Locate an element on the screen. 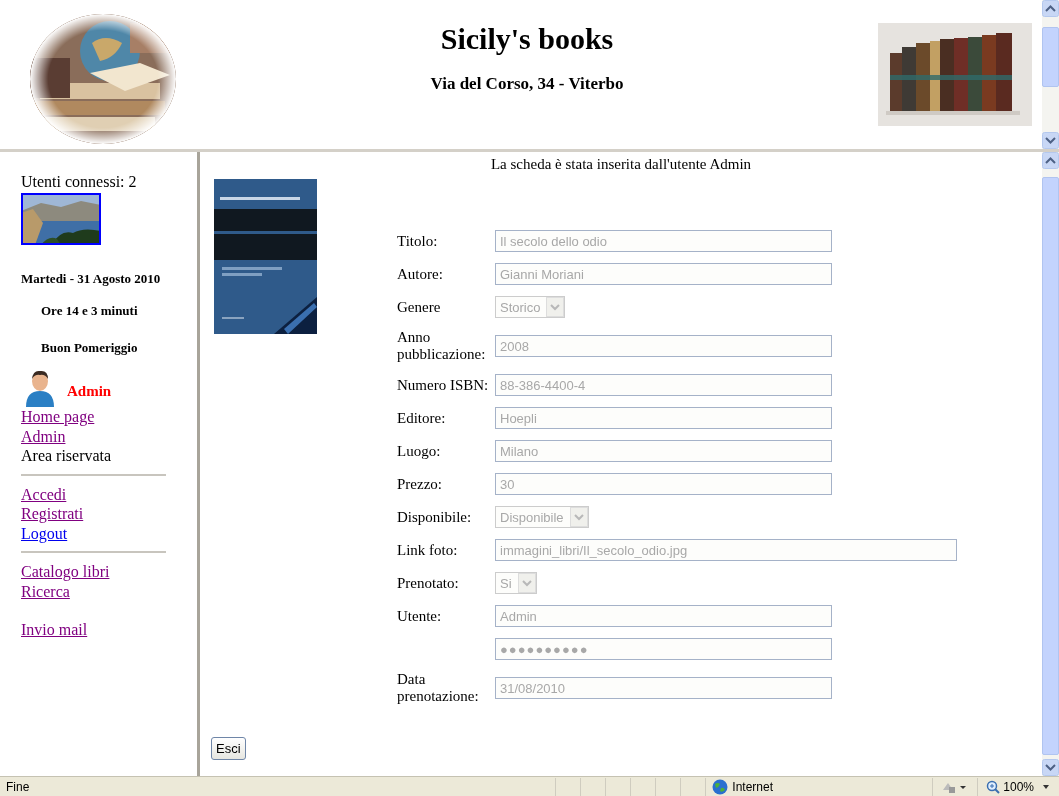  site-title: Sicily's books is located at coordinates (527, 39).